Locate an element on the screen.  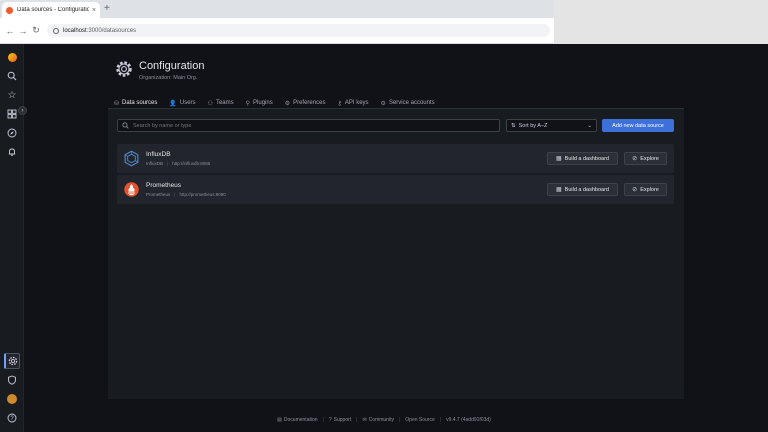
comments-icon: ✉ is located at coordinates (364, 420).